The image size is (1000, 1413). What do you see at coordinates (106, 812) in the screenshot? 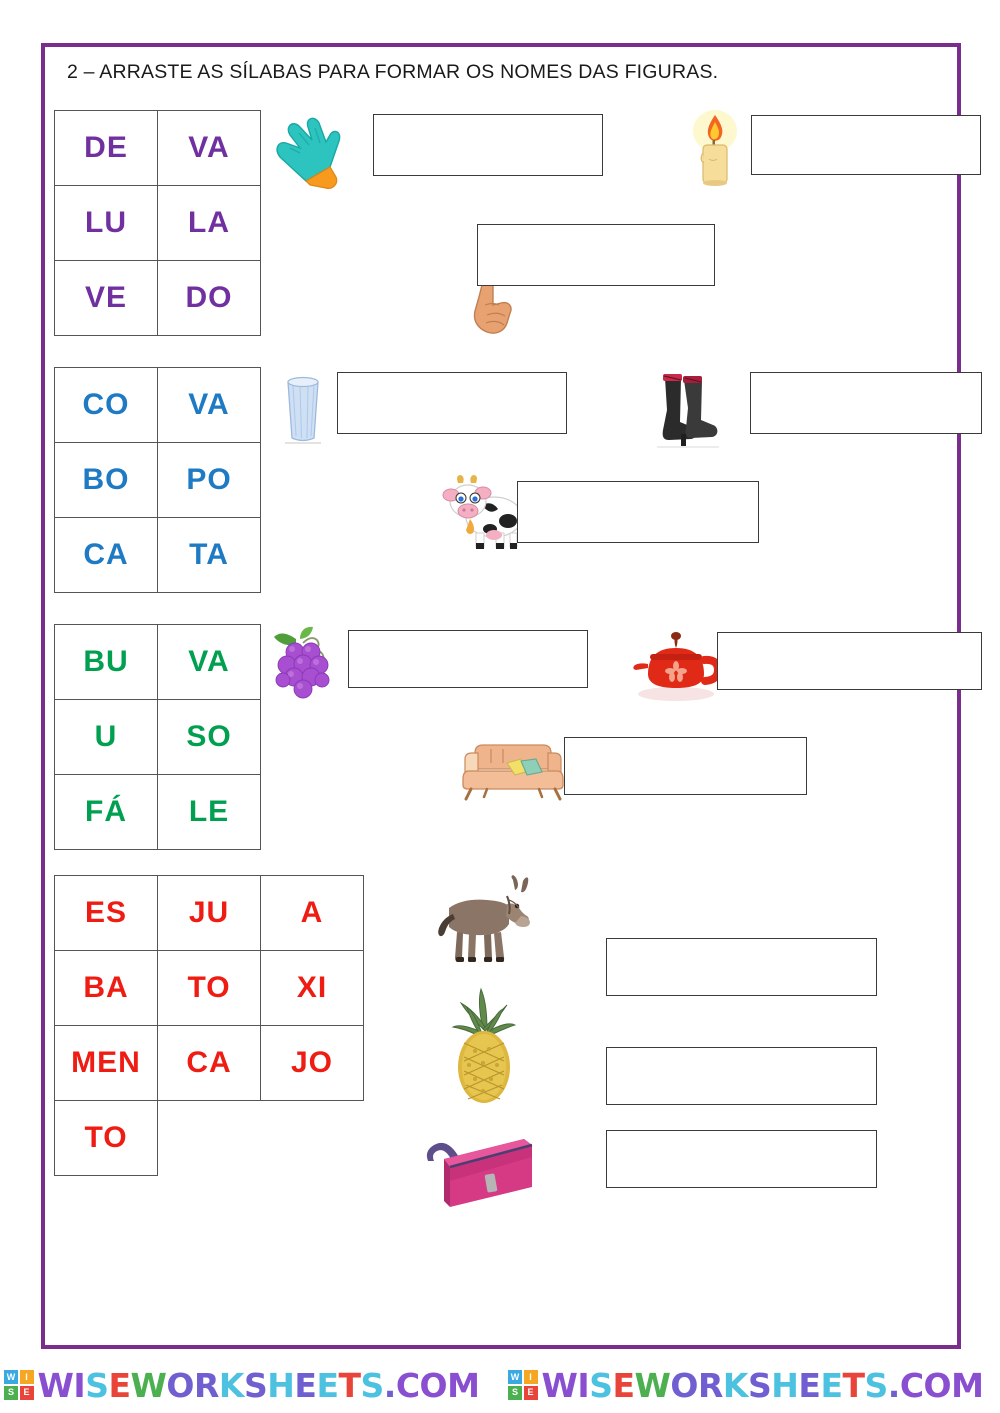
I see `syllable-tile: FÁ` at bounding box center [106, 812].